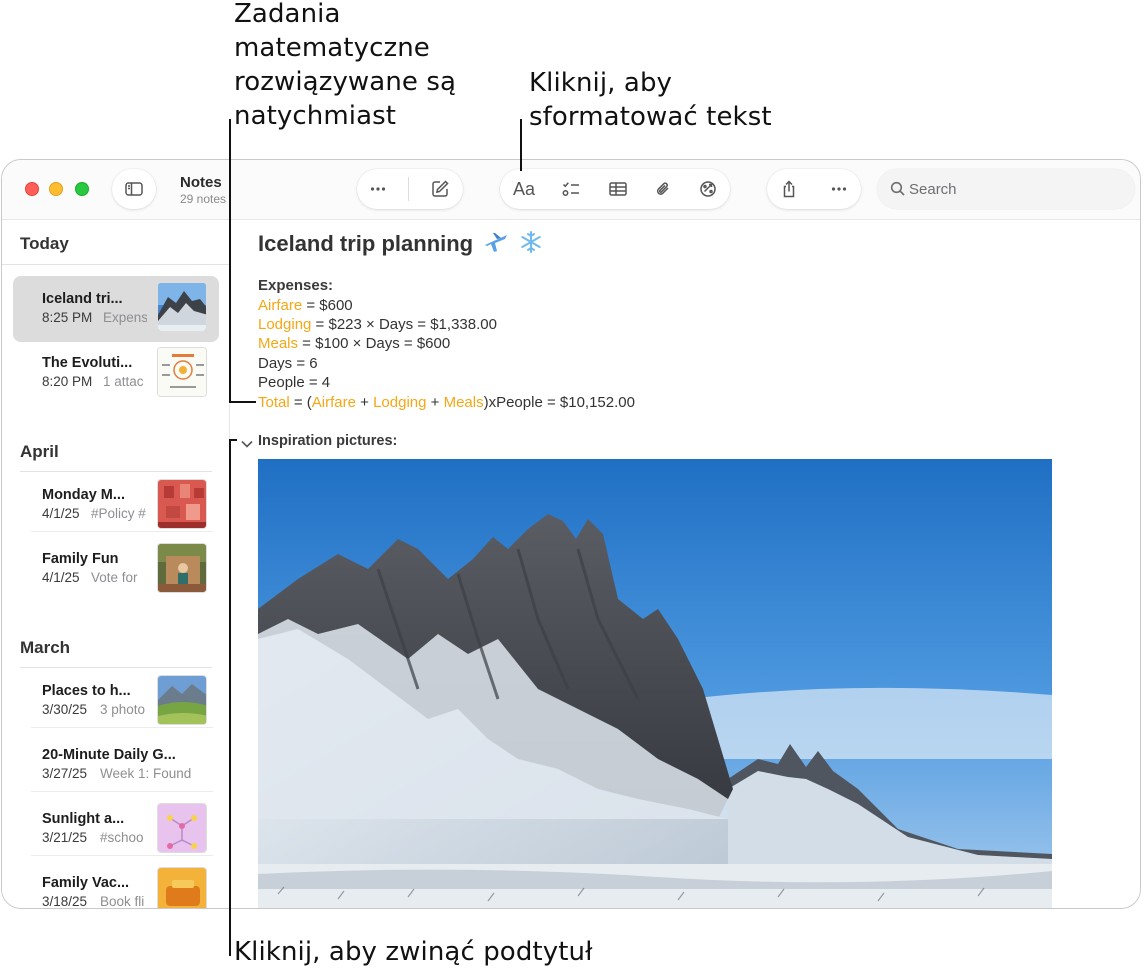  Describe the element at coordinates (408, 189) in the screenshot. I see `toolbar-divider` at that location.